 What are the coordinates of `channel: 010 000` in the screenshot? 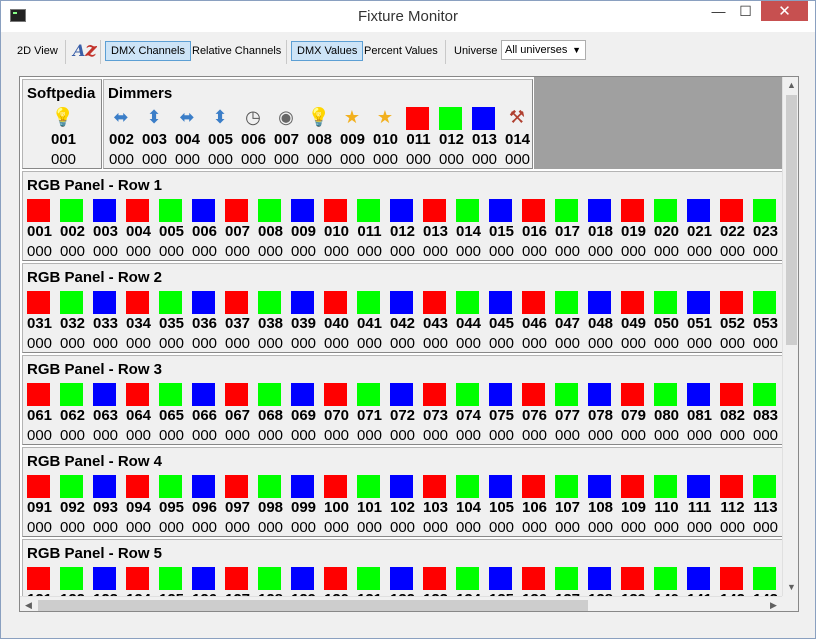 It's located at (336, 231).